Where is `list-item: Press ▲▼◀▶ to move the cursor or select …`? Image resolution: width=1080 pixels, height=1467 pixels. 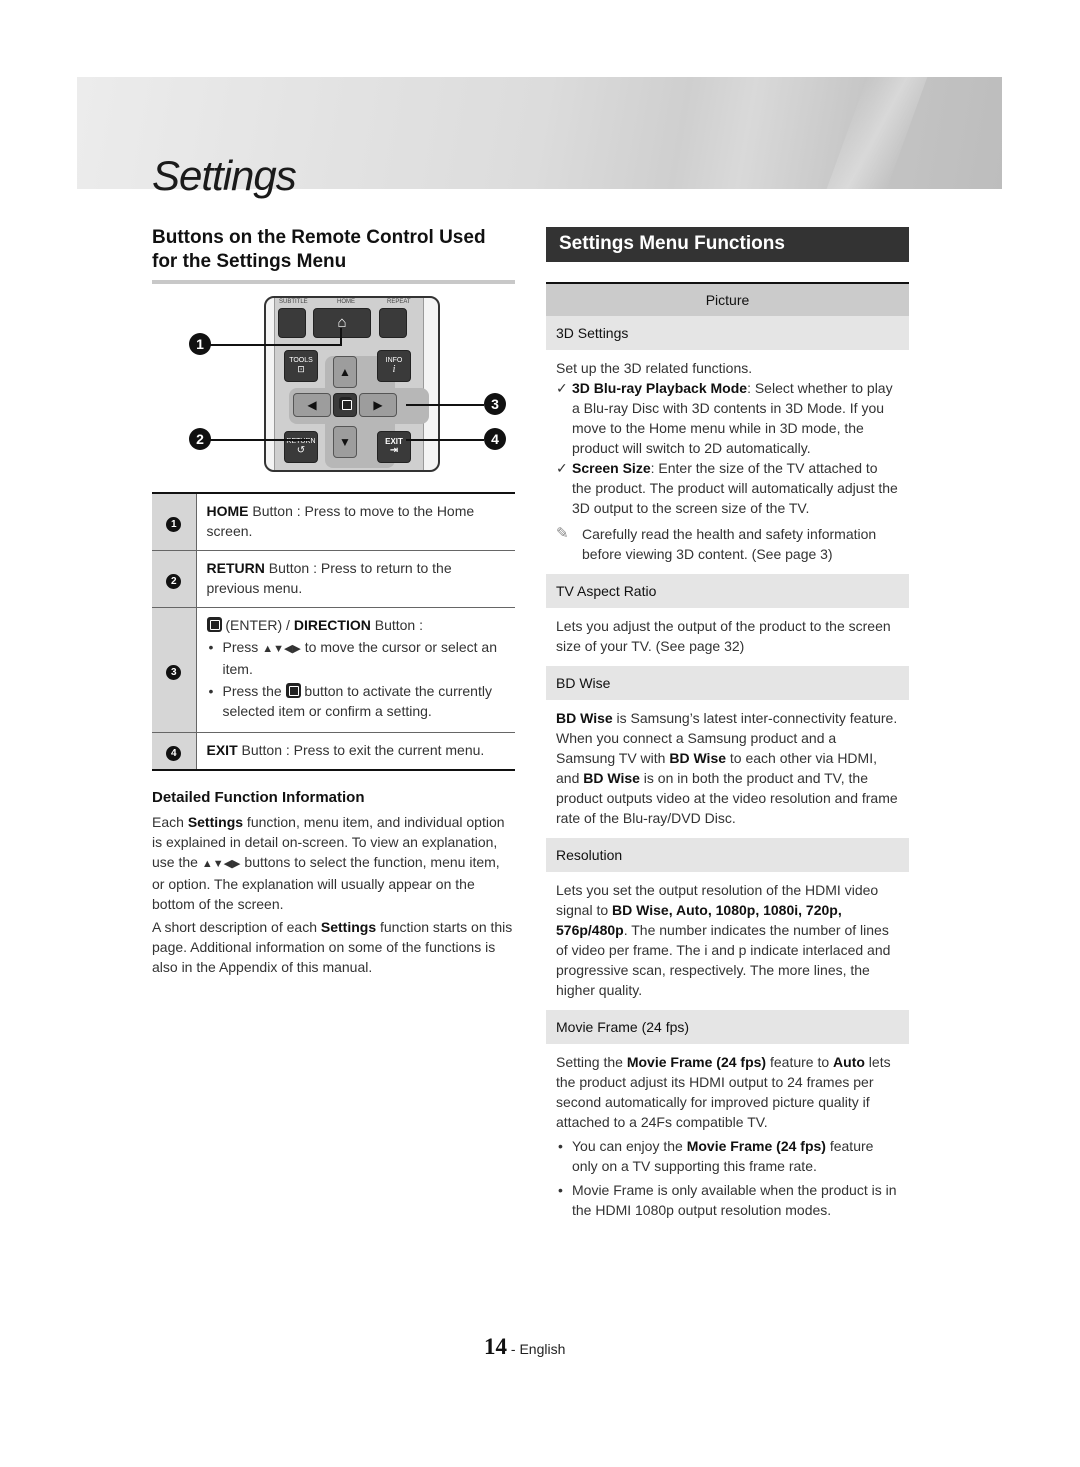 list-item: Press ▲▼◀▶ to move the cursor or select … is located at coordinates (357, 658).